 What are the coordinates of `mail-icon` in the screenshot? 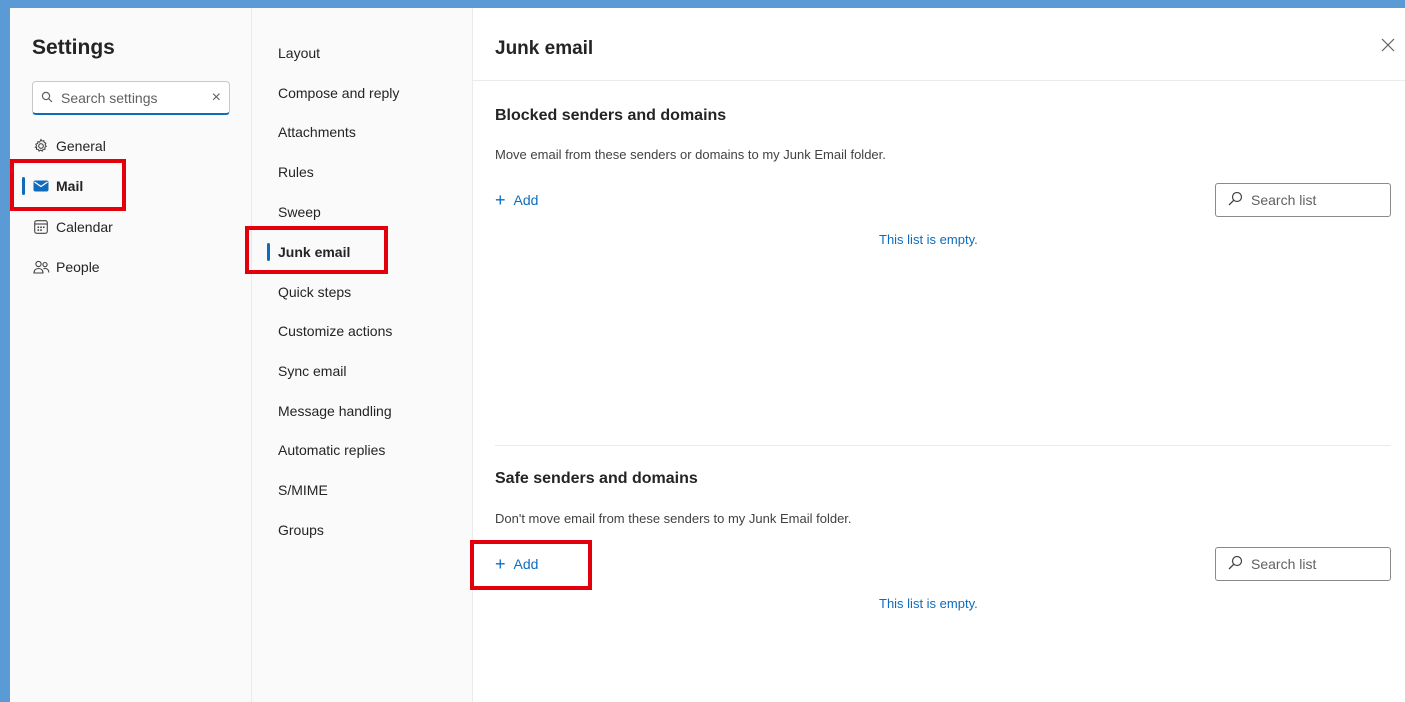 It's located at (41, 186).